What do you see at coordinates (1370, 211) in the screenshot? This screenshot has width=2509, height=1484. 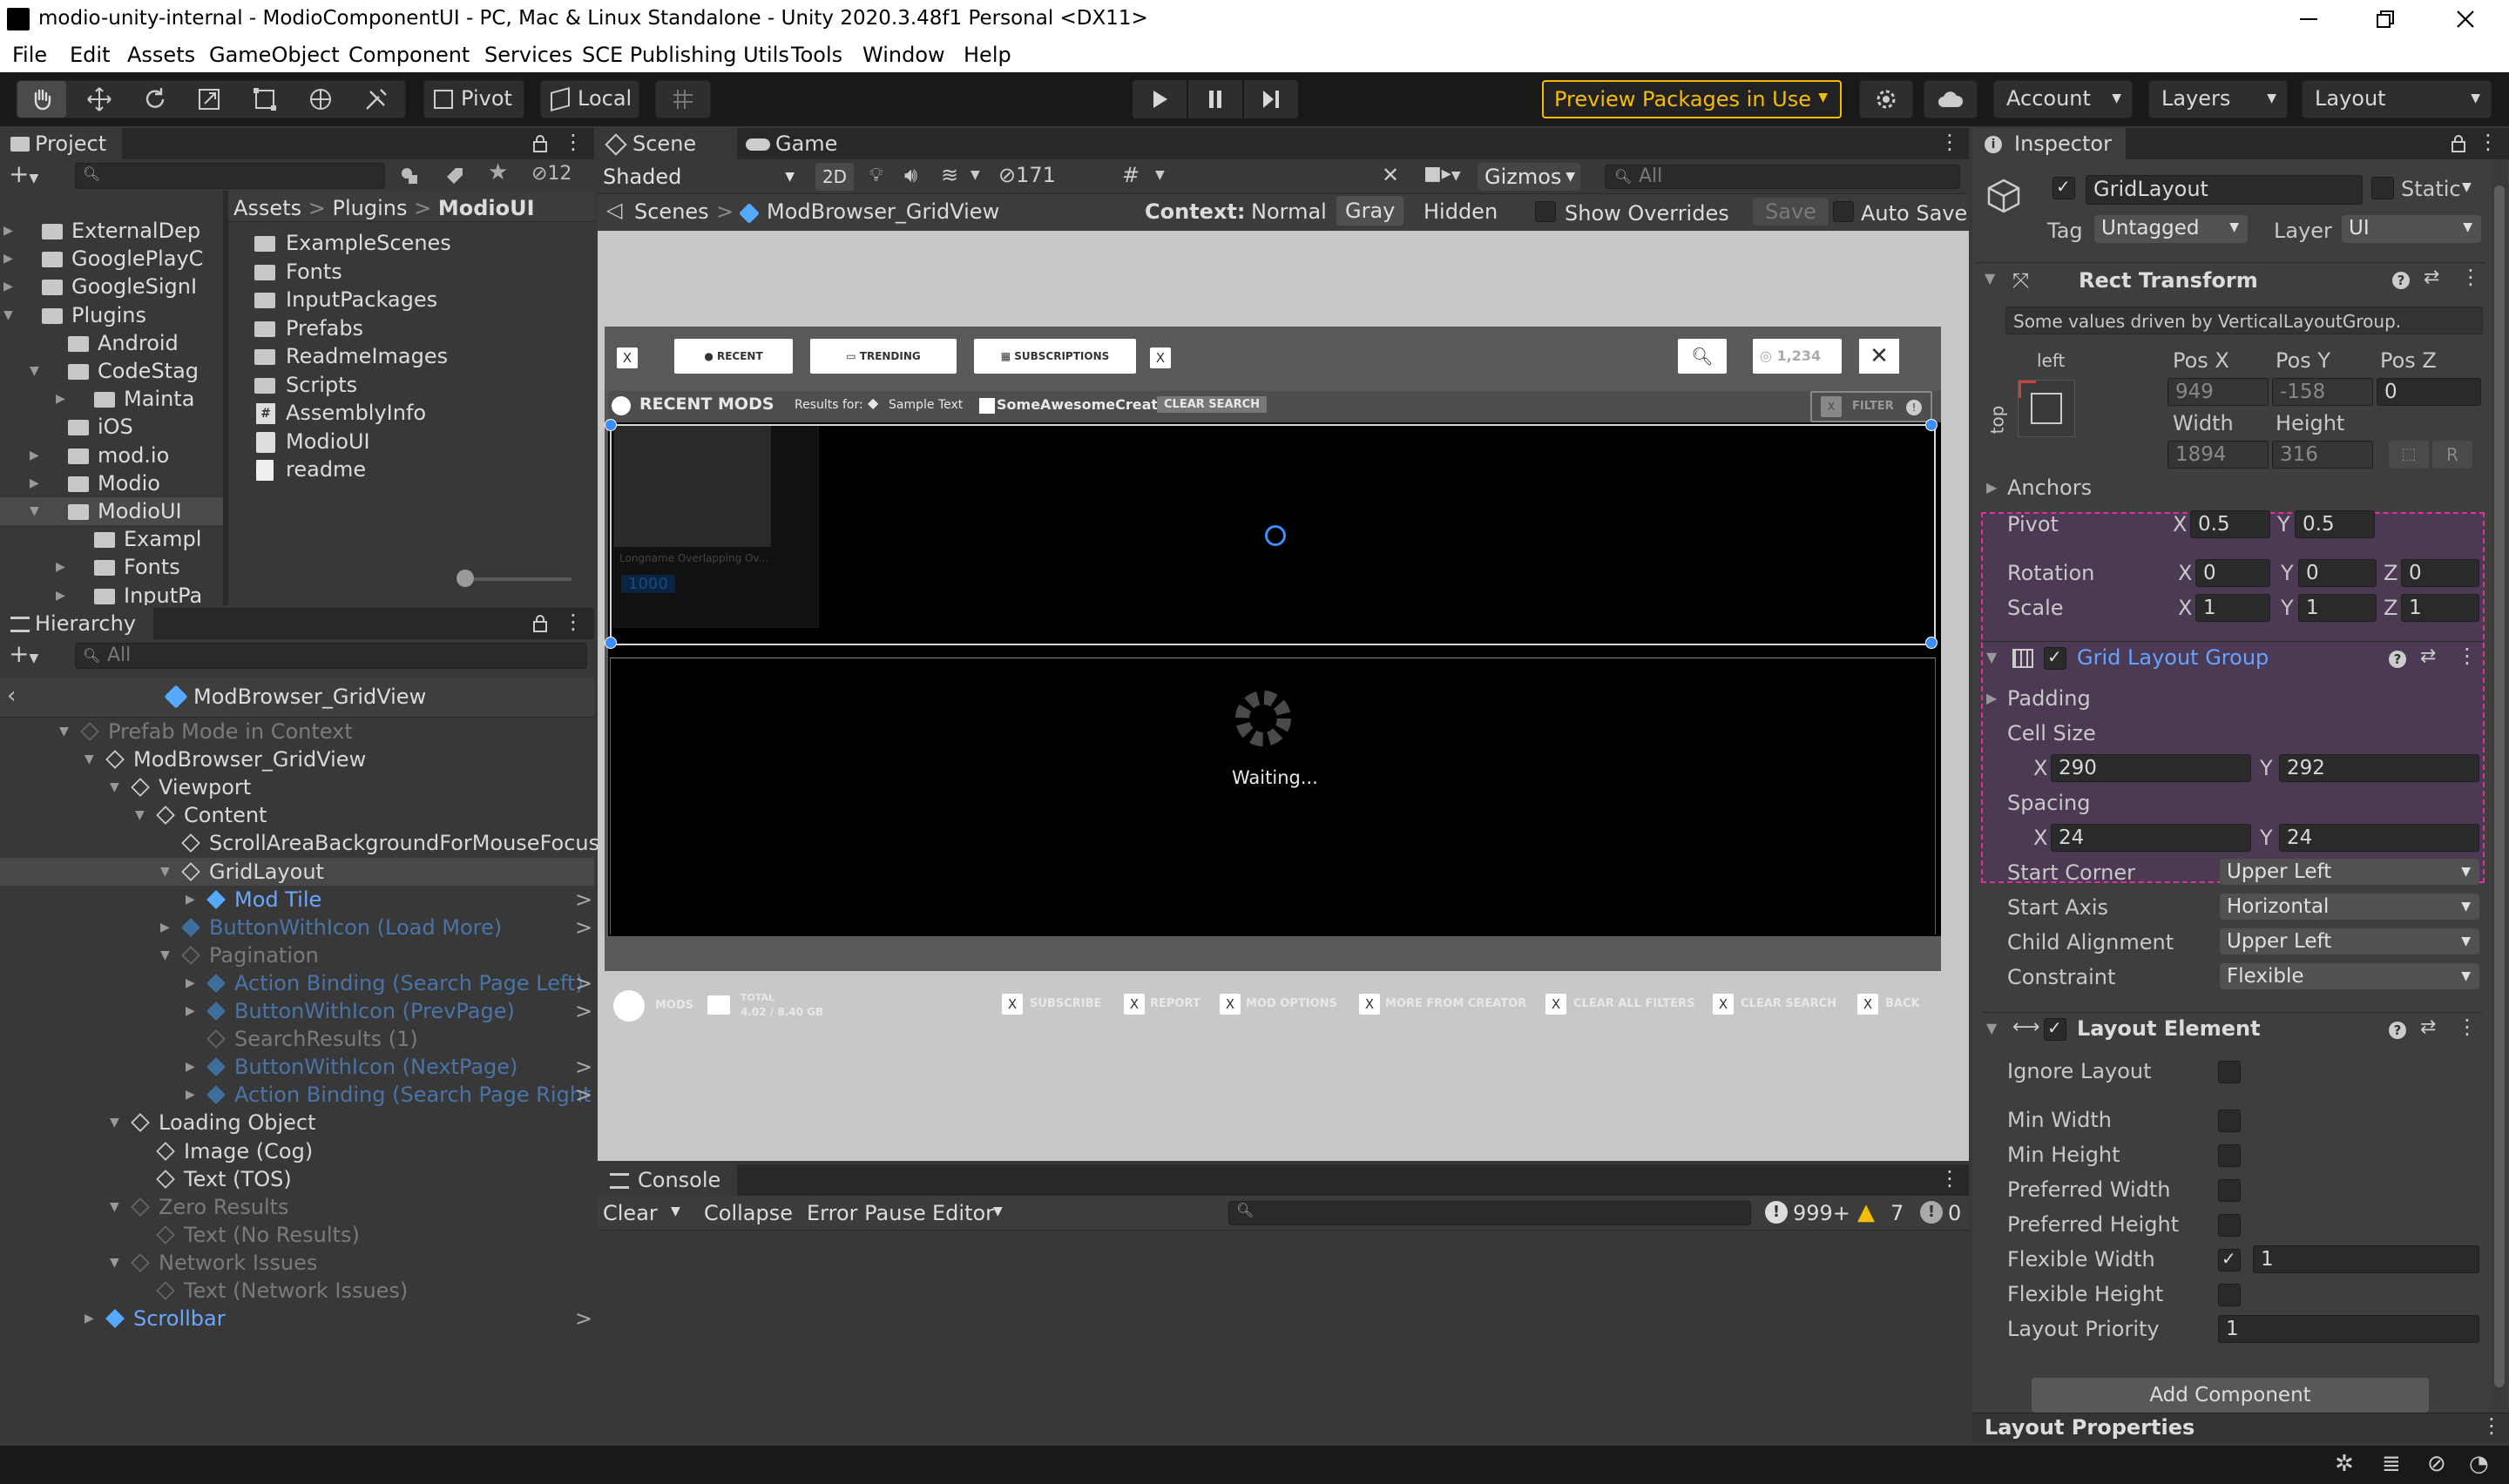 I see `context-gray-button: Gray` at bounding box center [1370, 211].